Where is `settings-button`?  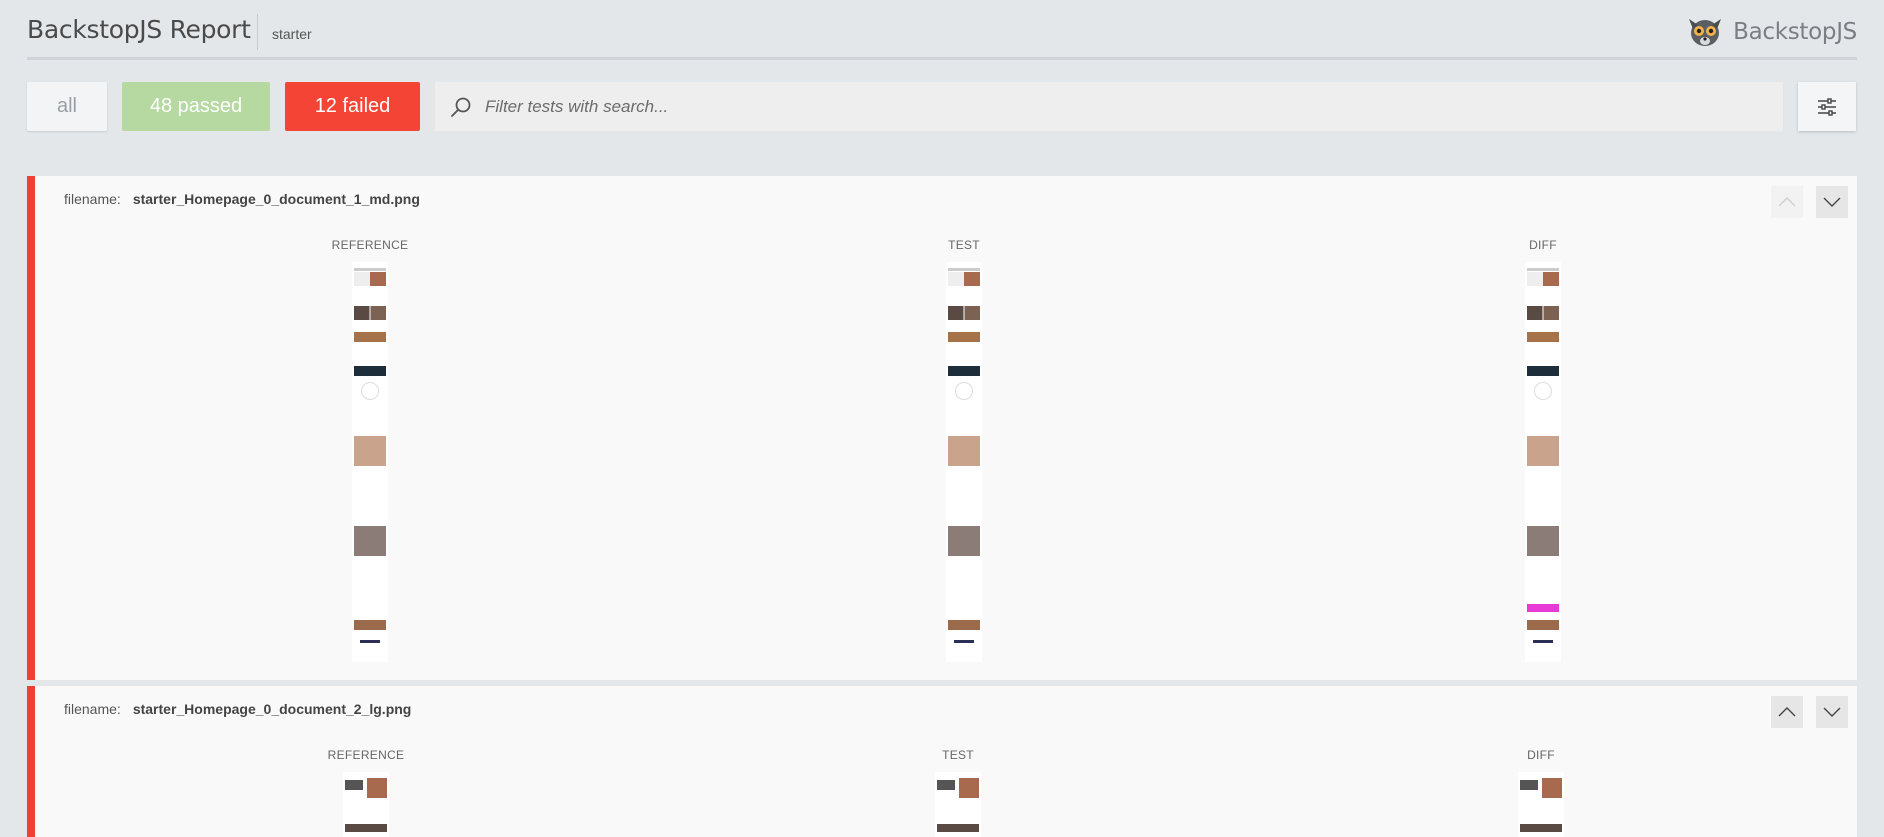
settings-button is located at coordinates (1827, 106).